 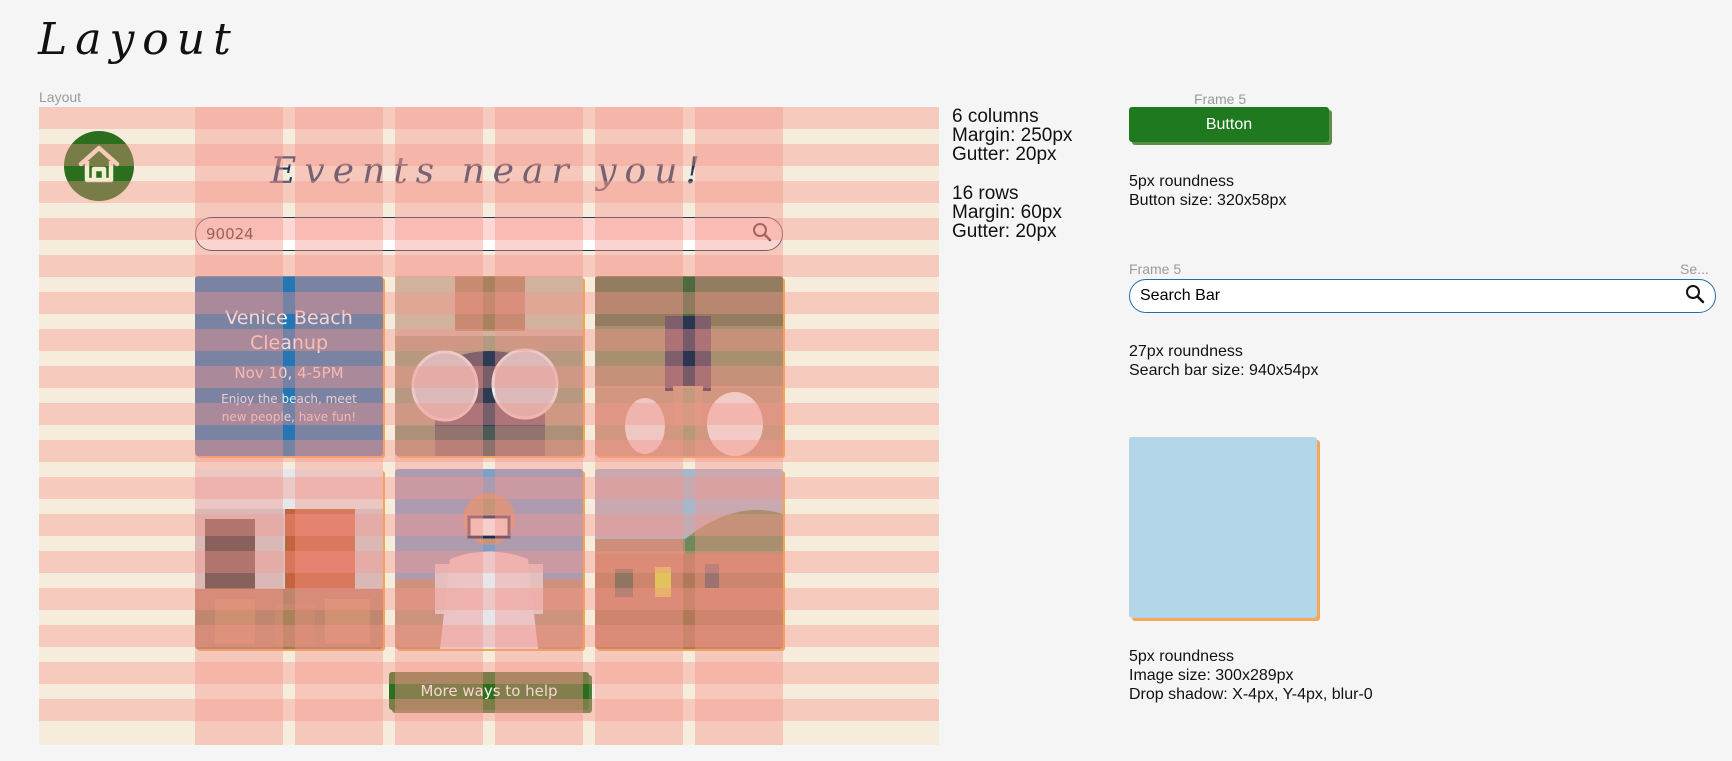 What do you see at coordinates (1224, 370) in the screenshot?
I see `search-size-spec: Search bar size: 940x54px` at bounding box center [1224, 370].